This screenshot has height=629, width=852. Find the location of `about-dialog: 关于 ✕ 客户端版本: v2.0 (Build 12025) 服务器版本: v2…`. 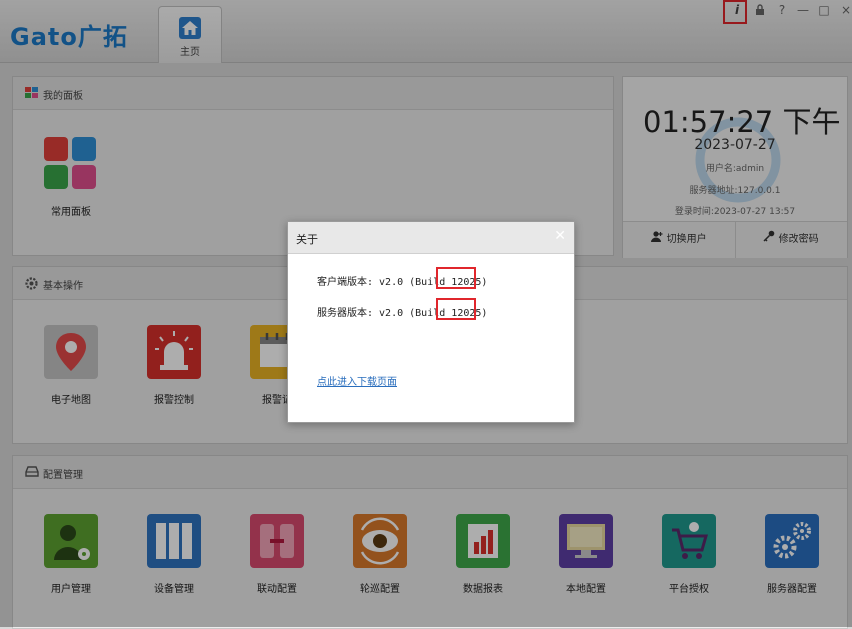

about-dialog: 关于 ✕ 客户端版本: v2.0 (Build 12025) 服务器版本: v2… is located at coordinates (431, 322).